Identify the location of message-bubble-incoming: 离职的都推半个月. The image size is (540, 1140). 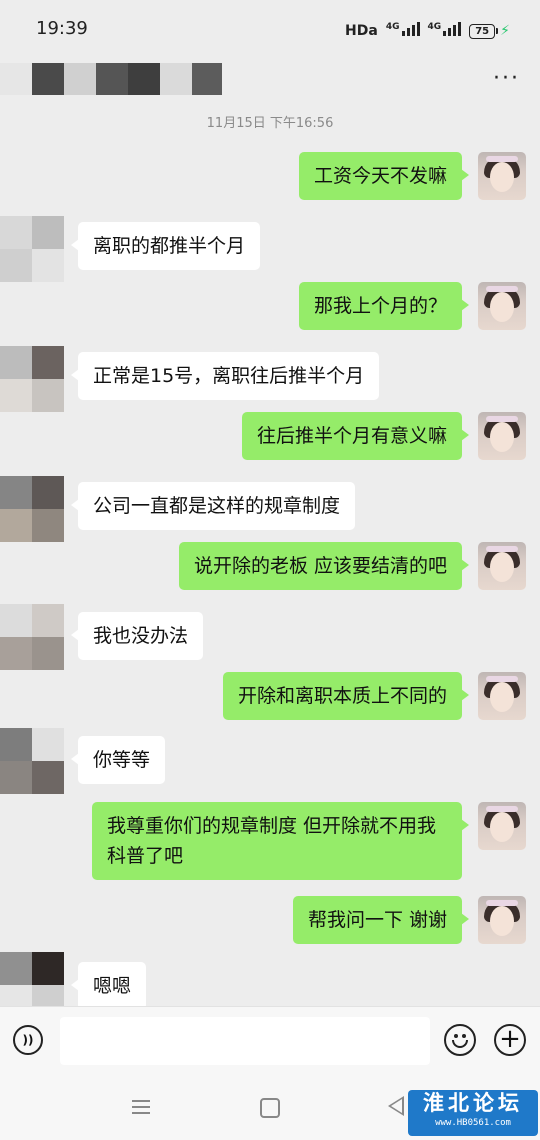
(165, 246).